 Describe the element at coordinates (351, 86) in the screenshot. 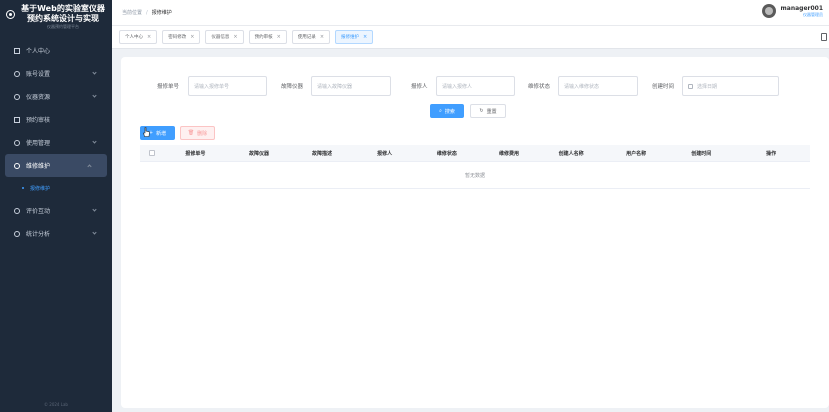

I see `faulty-instrument-input: 请输入故障仪器` at that location.